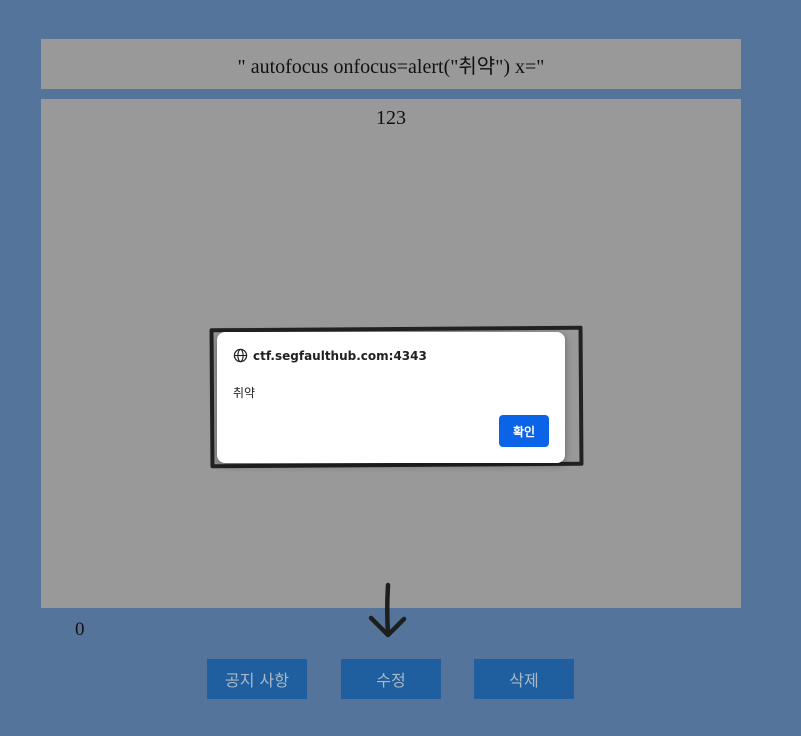  What do you see at coordinates (387, 610) in the screenshot?
I see `arrow-down-icon` at bounding box center [387, 610].